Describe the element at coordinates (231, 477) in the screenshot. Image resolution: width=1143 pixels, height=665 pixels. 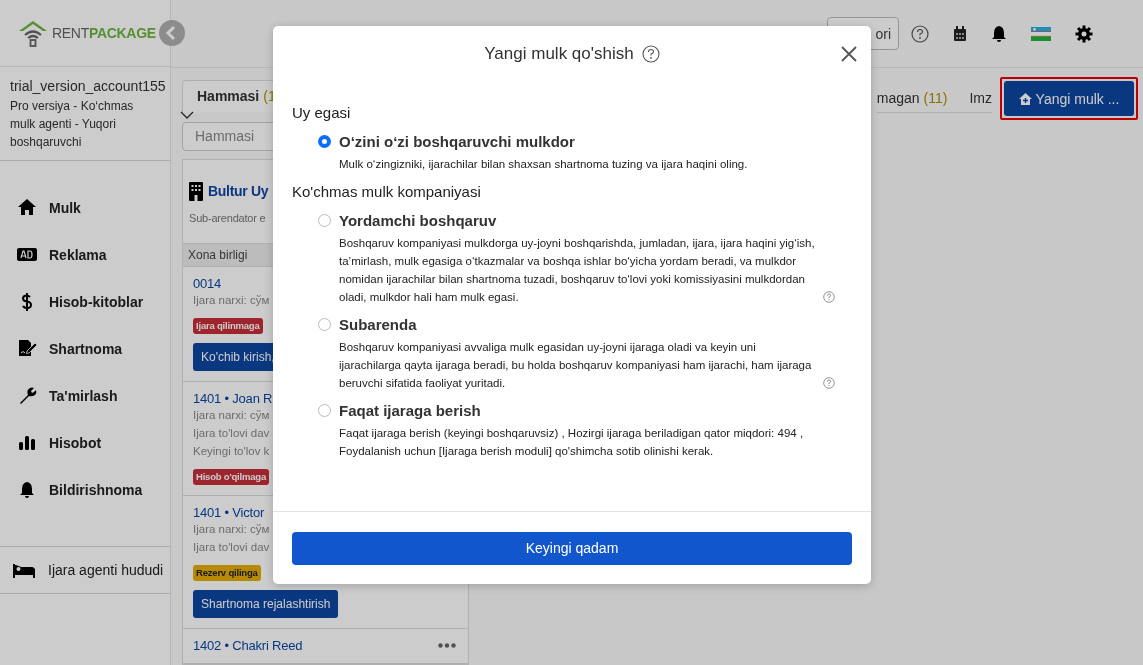
I see `status-badge: Hisob o'qilmaga` at that location.